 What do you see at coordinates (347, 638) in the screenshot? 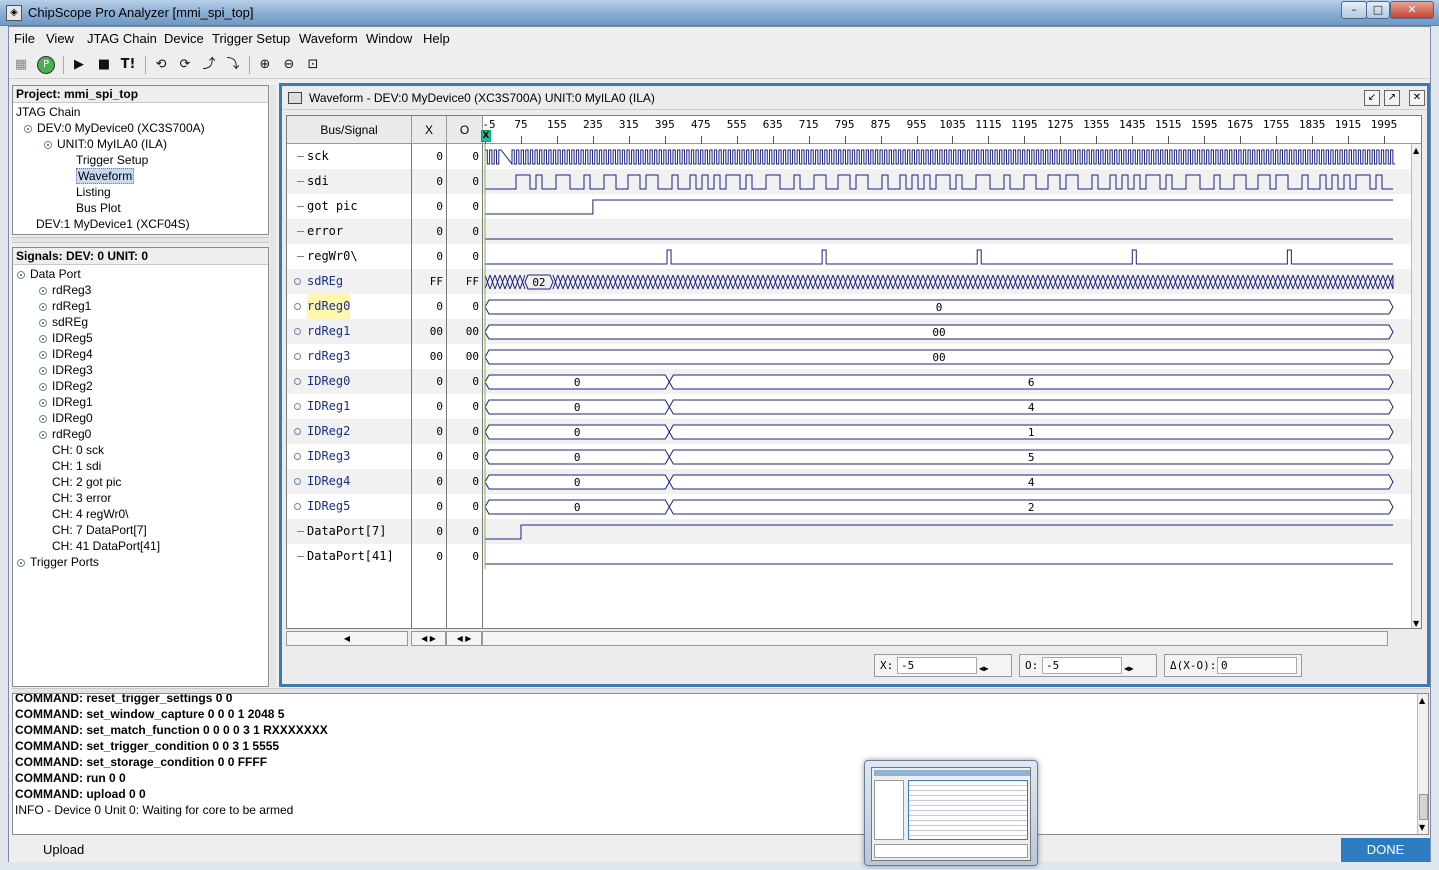
I see `name-horizontal-scrollbar: ◀` at bounding box center [347, 638].